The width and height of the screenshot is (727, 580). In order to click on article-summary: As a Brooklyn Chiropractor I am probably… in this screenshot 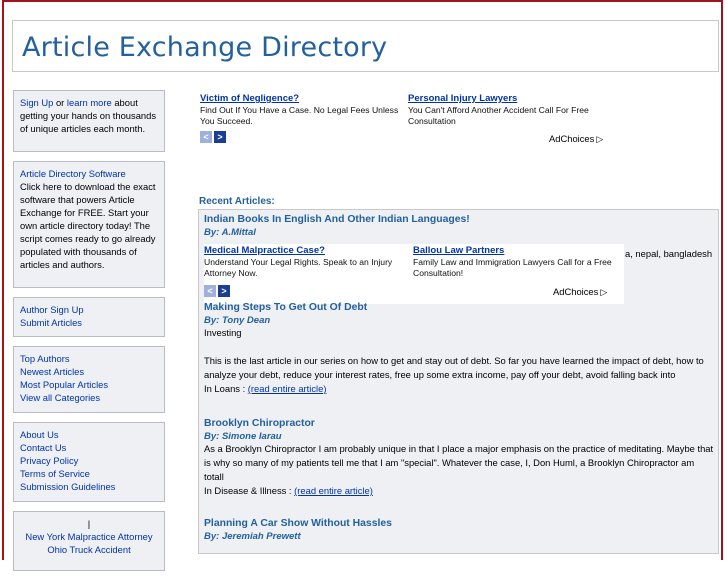, I will do `click(459, 462)`.